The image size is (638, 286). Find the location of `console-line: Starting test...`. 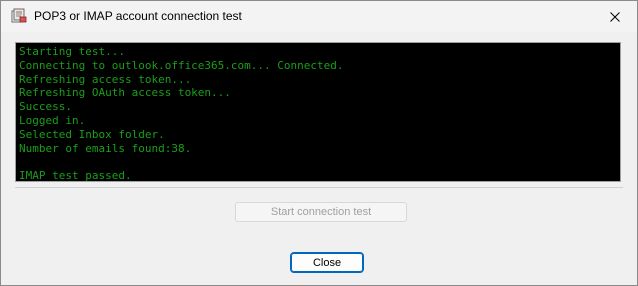

console-line: Starting test... is located at coordinates (72, 51).